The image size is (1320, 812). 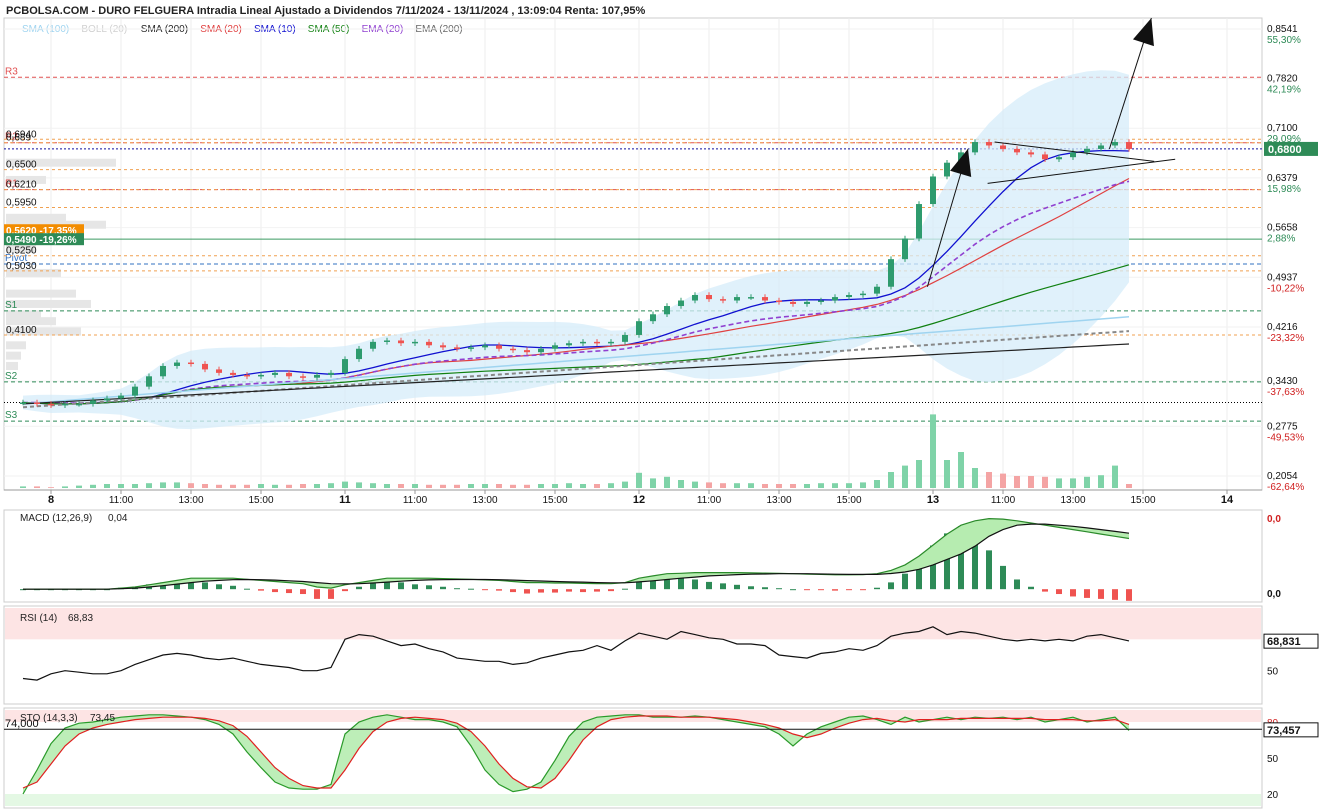 What do you see at coordinates (11, 305) in the screenshot?
I see `level-label-s1: S1` at bounding box center [11, 305].